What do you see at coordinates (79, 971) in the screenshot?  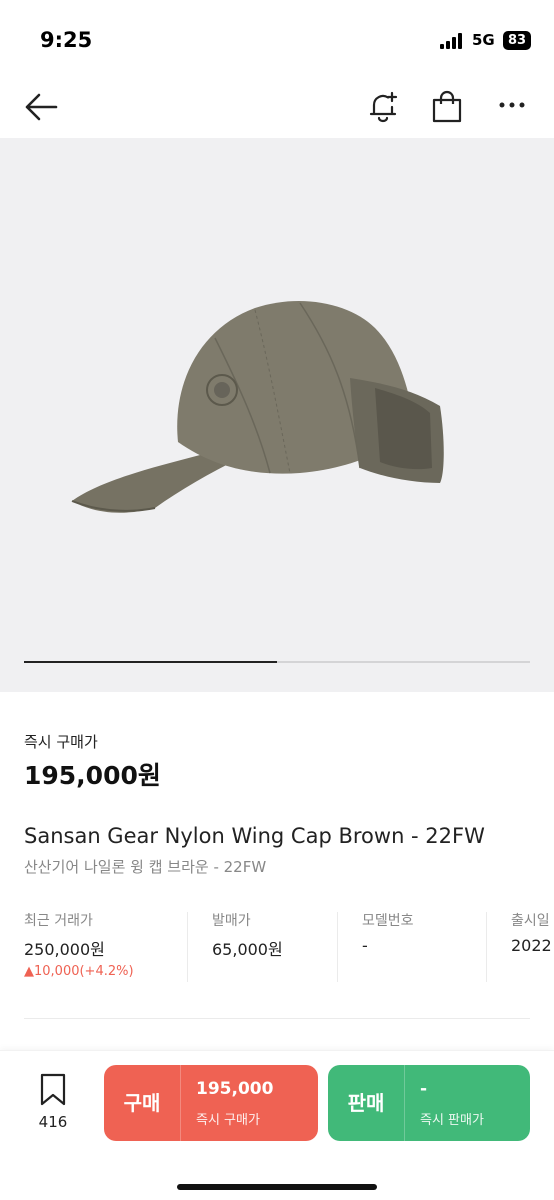 I see `recent-trade-change: ▲10,000(+4.2%)` at bounding box center [79, 971].